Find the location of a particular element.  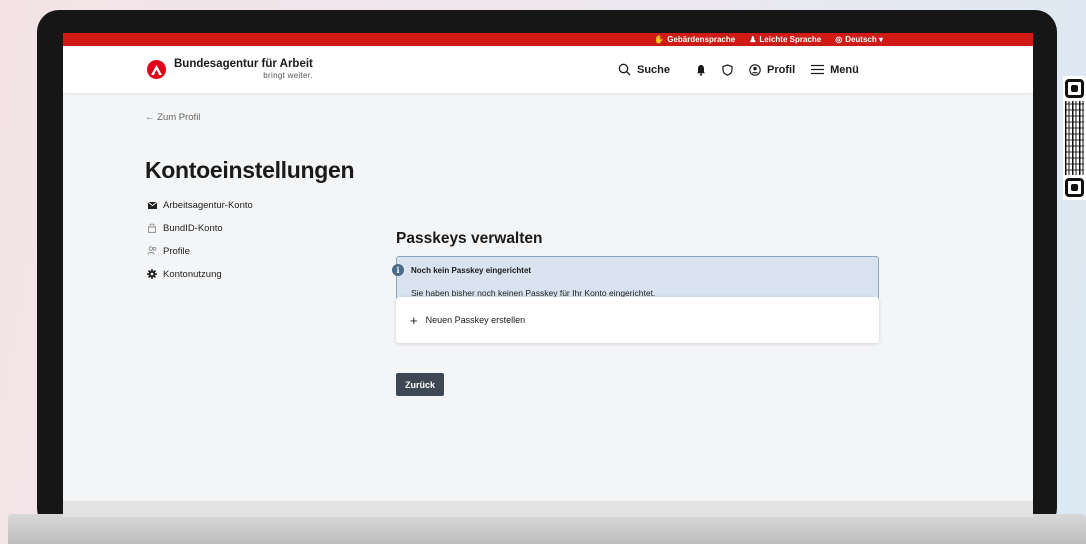

menu-button: Menü is located at coordinates (835, 70).